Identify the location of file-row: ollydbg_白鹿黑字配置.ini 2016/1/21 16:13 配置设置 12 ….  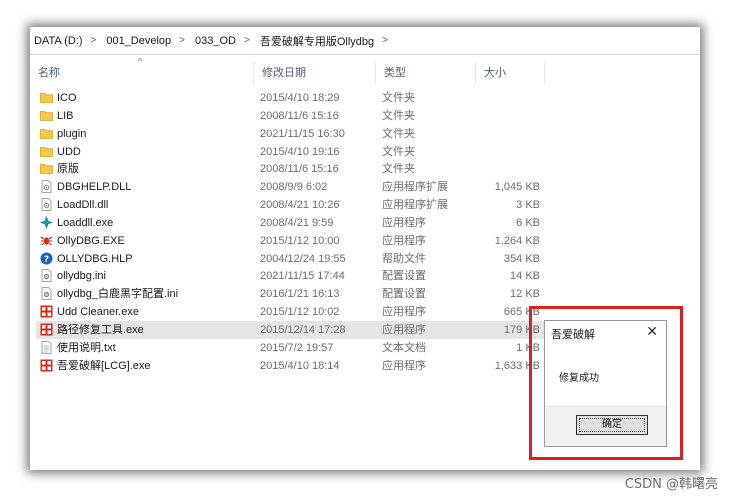
(290, 294).